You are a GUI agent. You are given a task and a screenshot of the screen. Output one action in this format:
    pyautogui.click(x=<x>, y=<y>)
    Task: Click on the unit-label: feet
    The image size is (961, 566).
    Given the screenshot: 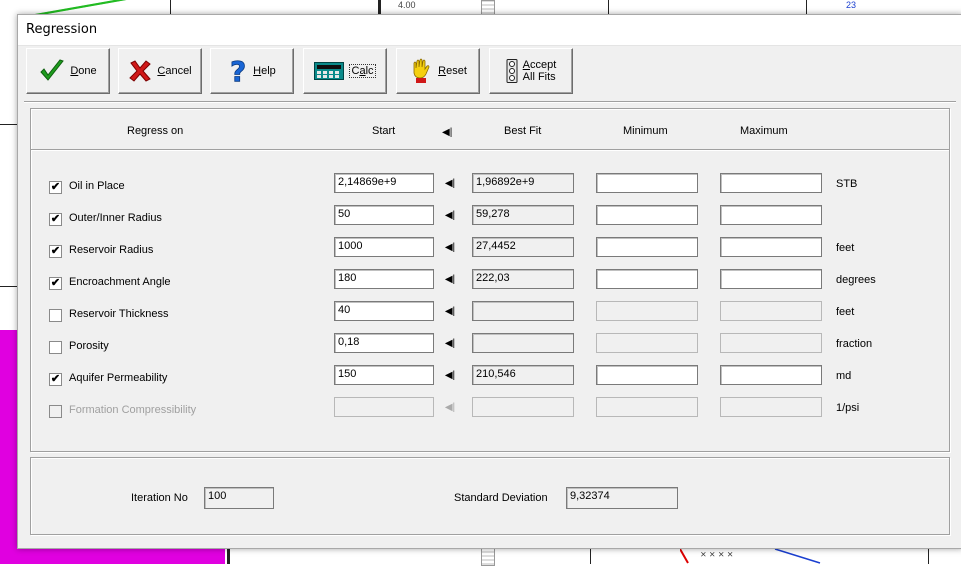 What is the action you would take?
    pyautogui.click(x=845, y=248)
    